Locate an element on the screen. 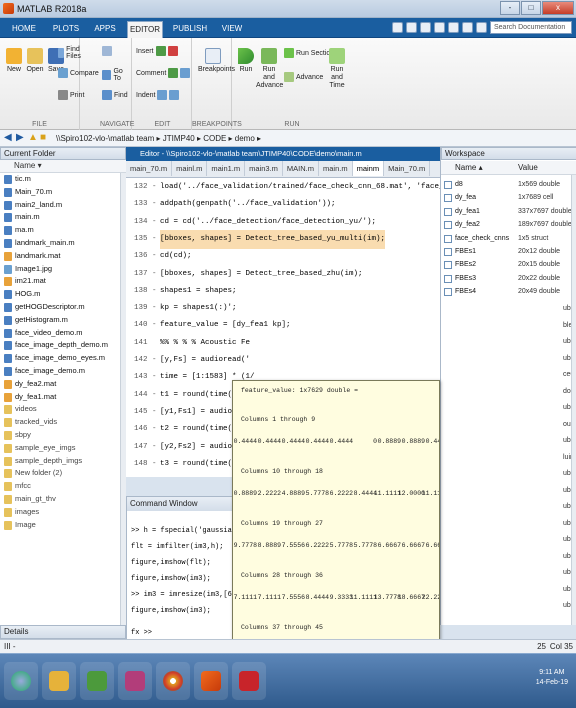 The image size is (576, 708). taskbar-matlab is located at coordinates (211, 681).